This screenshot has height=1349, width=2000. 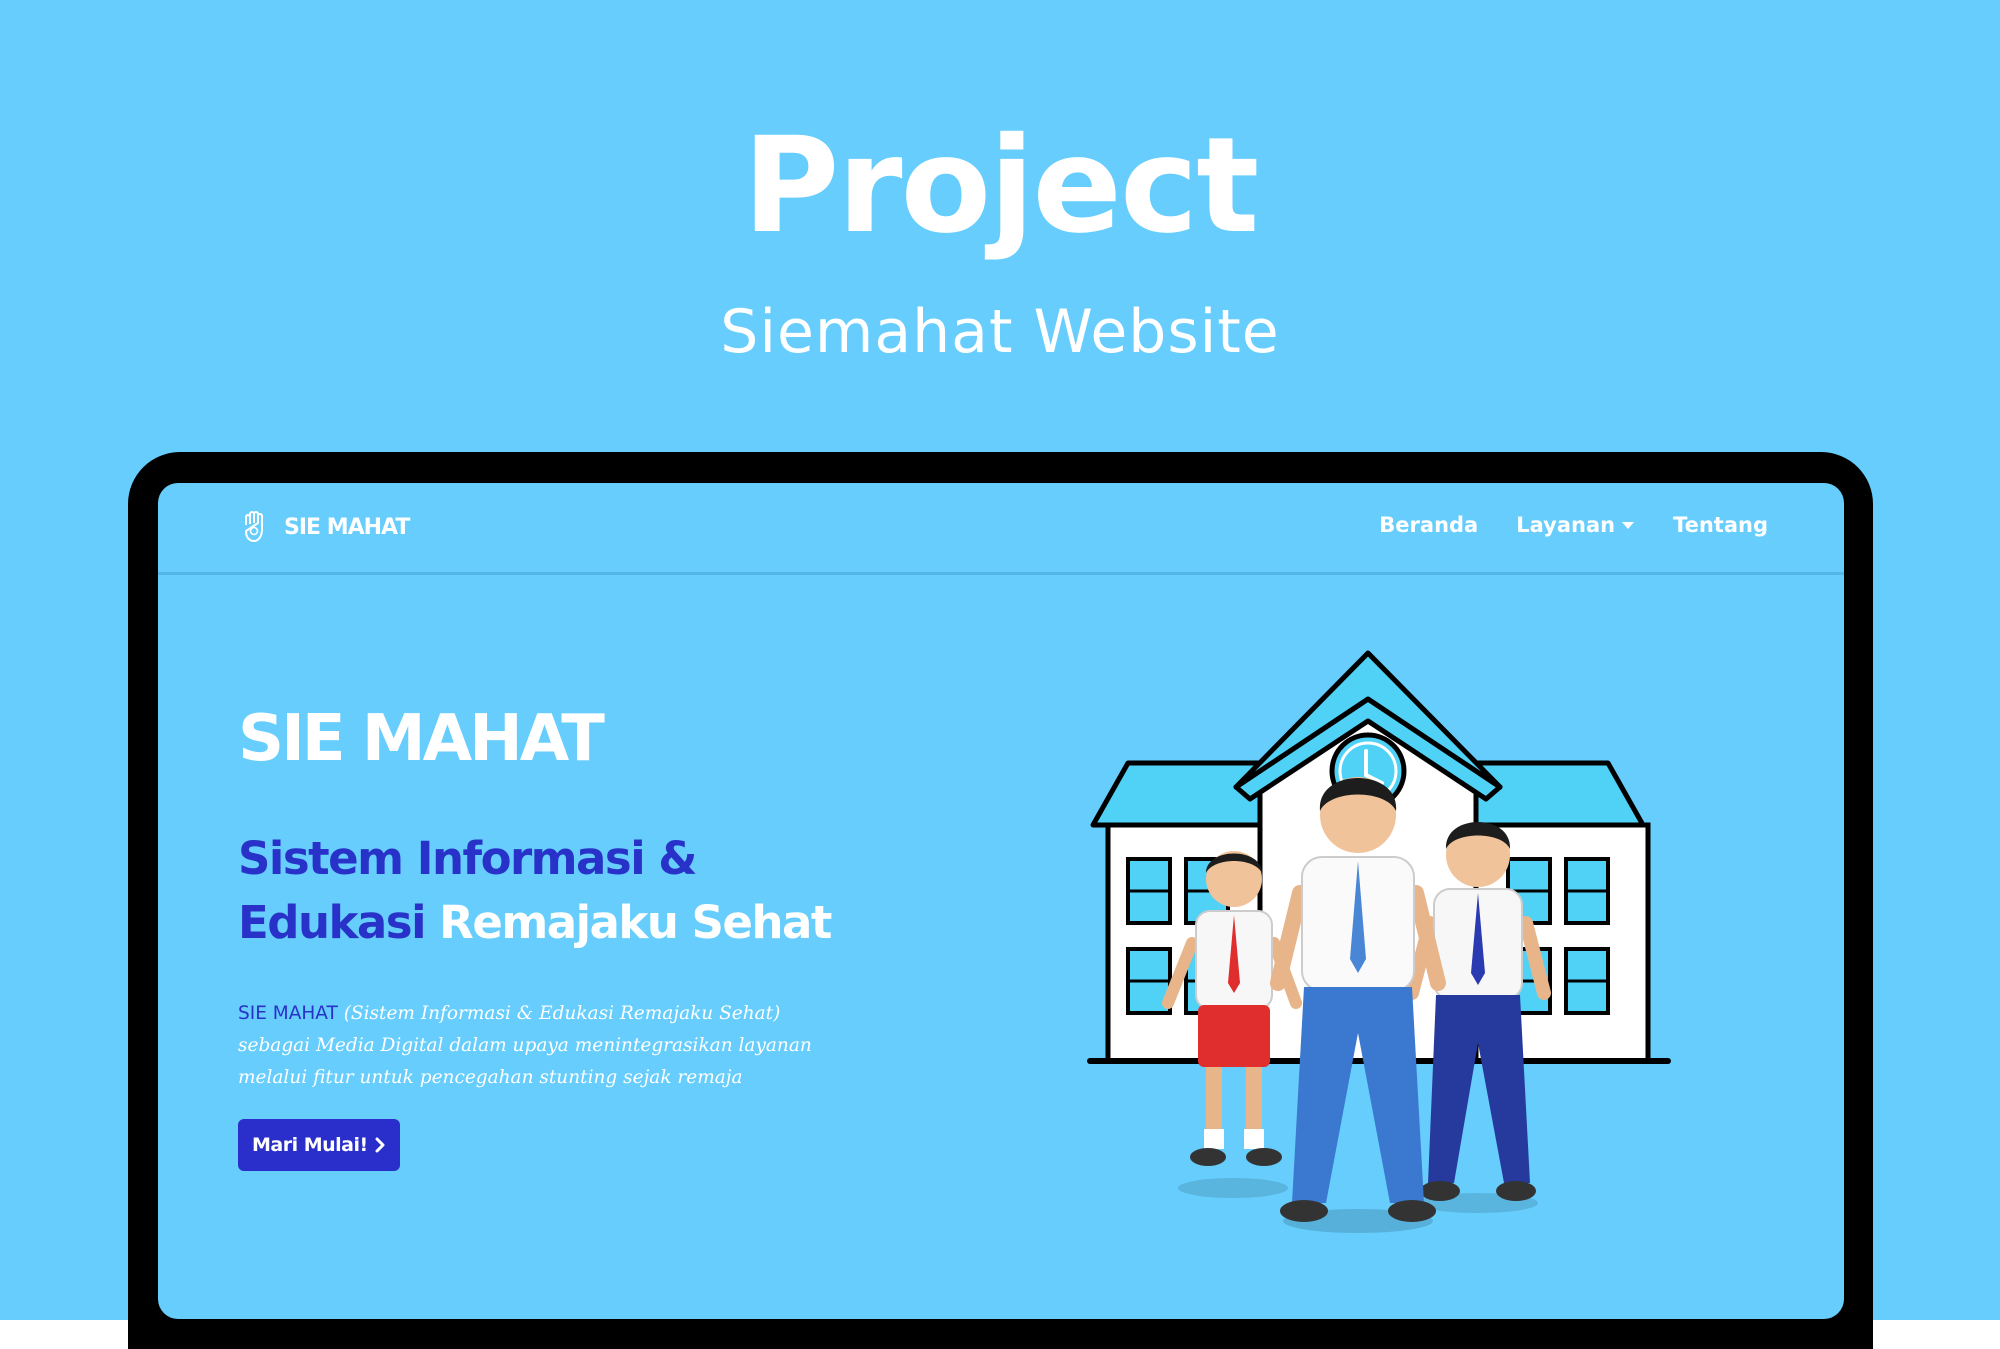 What do you see at coordinates (421, 739) in the screenshot?
I see `hero-title: SIE MAHAT` at bounding box center [421, 739].